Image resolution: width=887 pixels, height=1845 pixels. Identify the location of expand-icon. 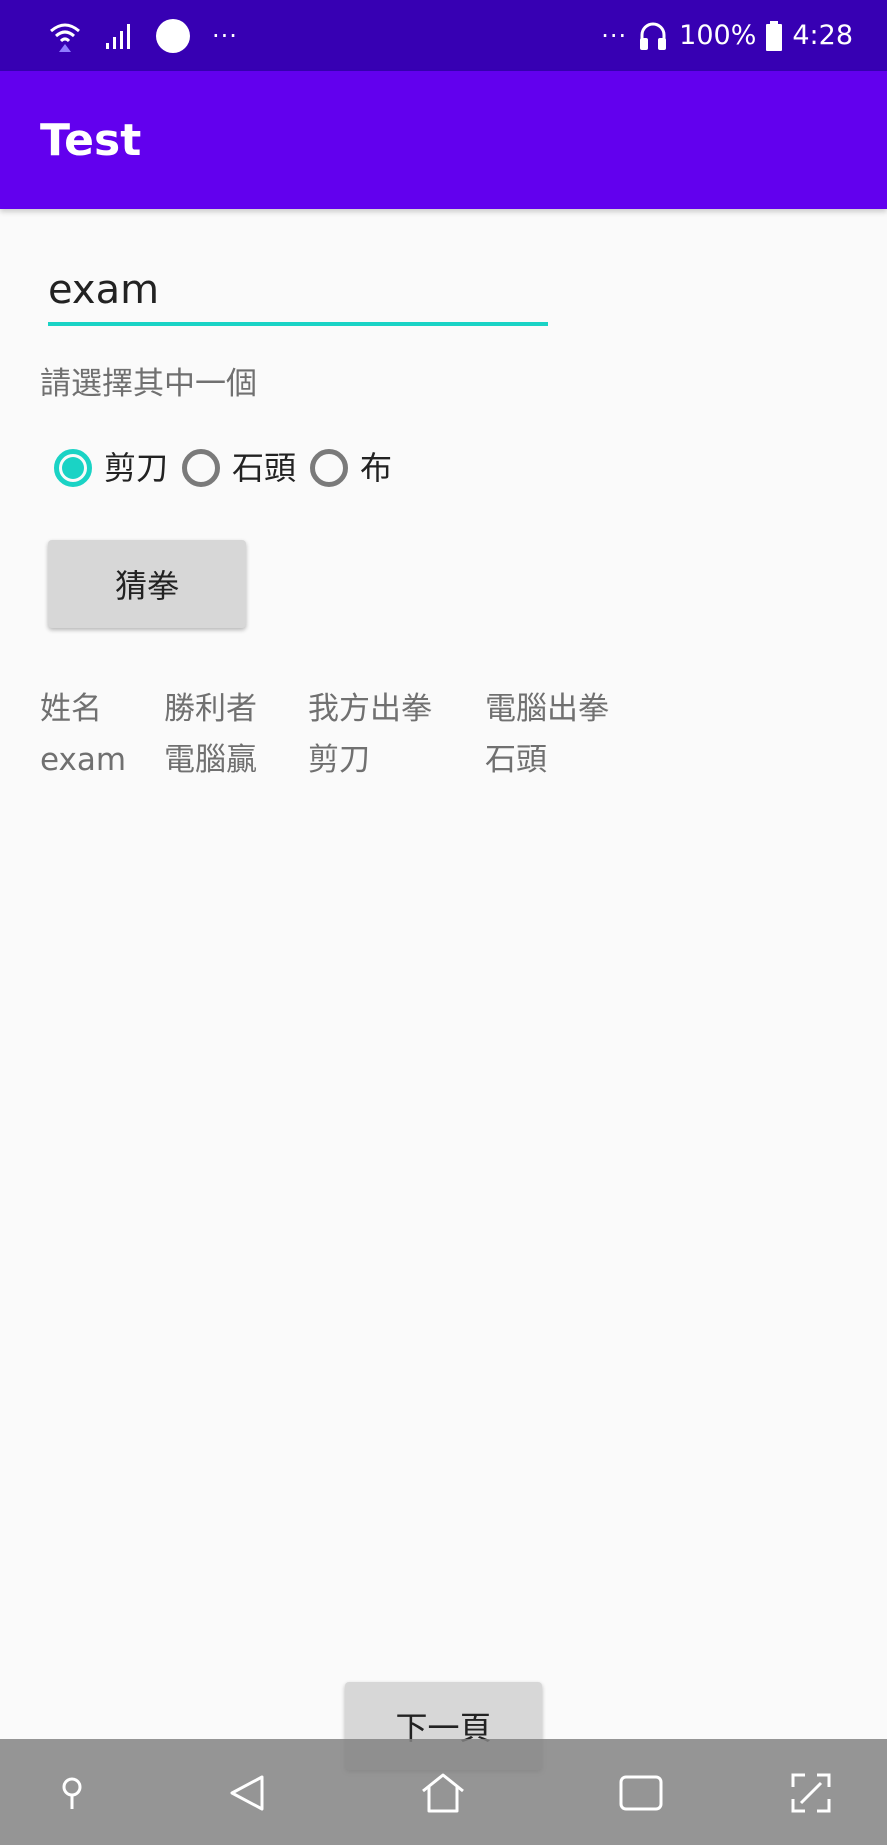
(811, 1793).